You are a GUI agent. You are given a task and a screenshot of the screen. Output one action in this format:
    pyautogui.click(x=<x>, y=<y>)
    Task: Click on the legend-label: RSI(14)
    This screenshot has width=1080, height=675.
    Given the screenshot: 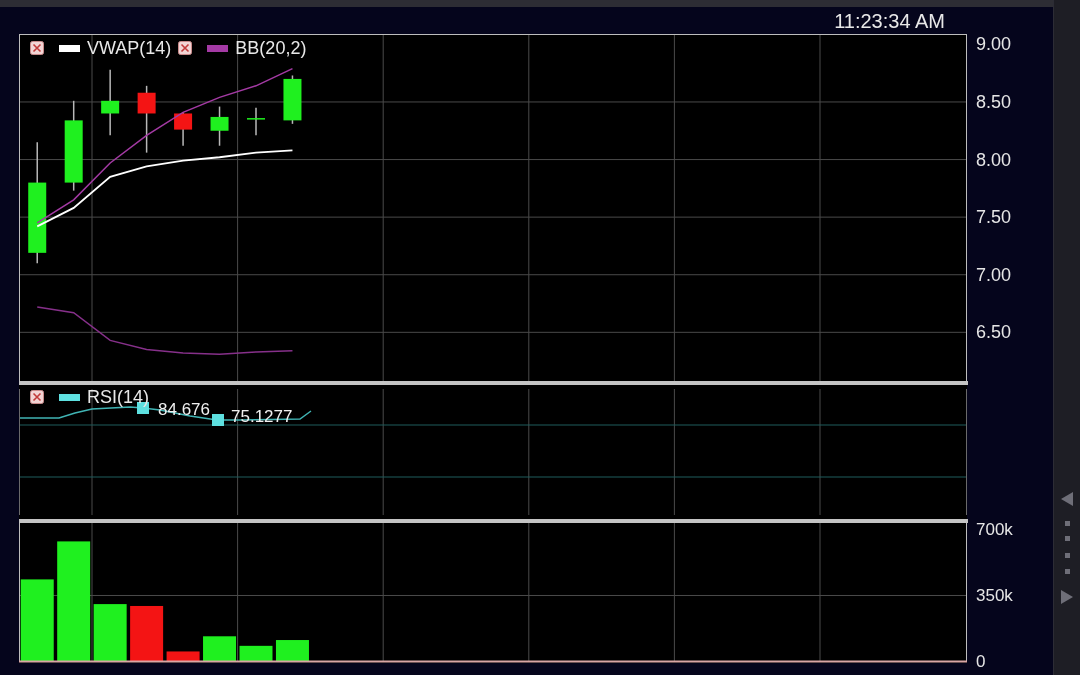 What is the action you would take?
    pyautogui.click(x=118, y=397)
    